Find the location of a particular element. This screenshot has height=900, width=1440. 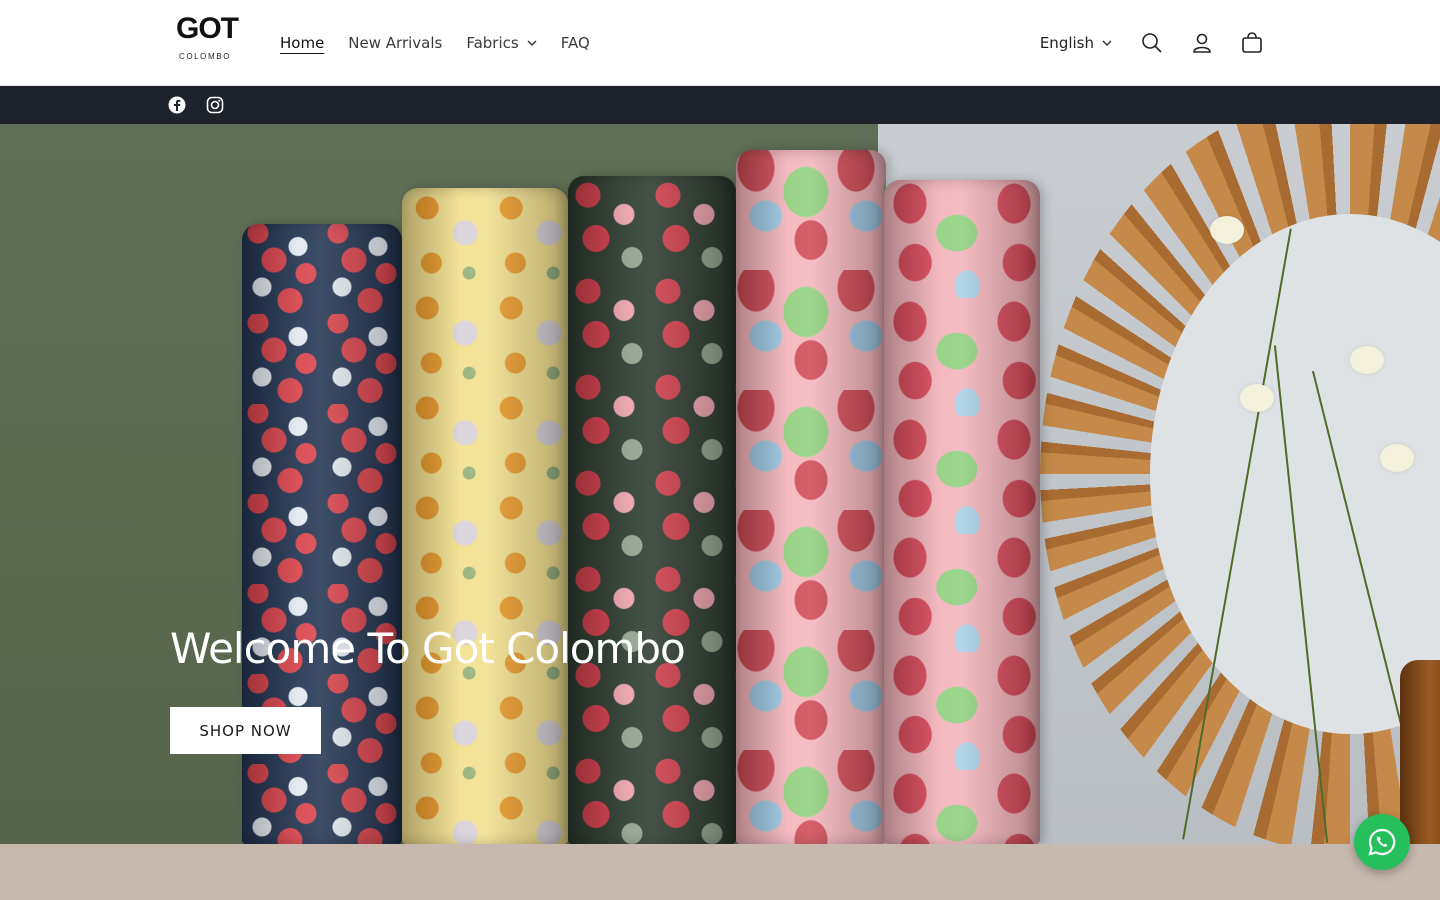

site-logo: GOT COLOMBO is located at coordinates (207, 41).